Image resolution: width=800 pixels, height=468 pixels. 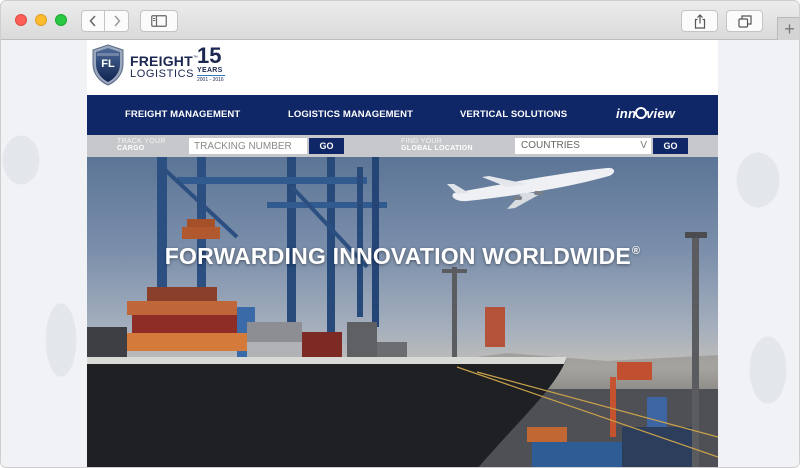 I want to click on back-button, so click(x=93, y=21).